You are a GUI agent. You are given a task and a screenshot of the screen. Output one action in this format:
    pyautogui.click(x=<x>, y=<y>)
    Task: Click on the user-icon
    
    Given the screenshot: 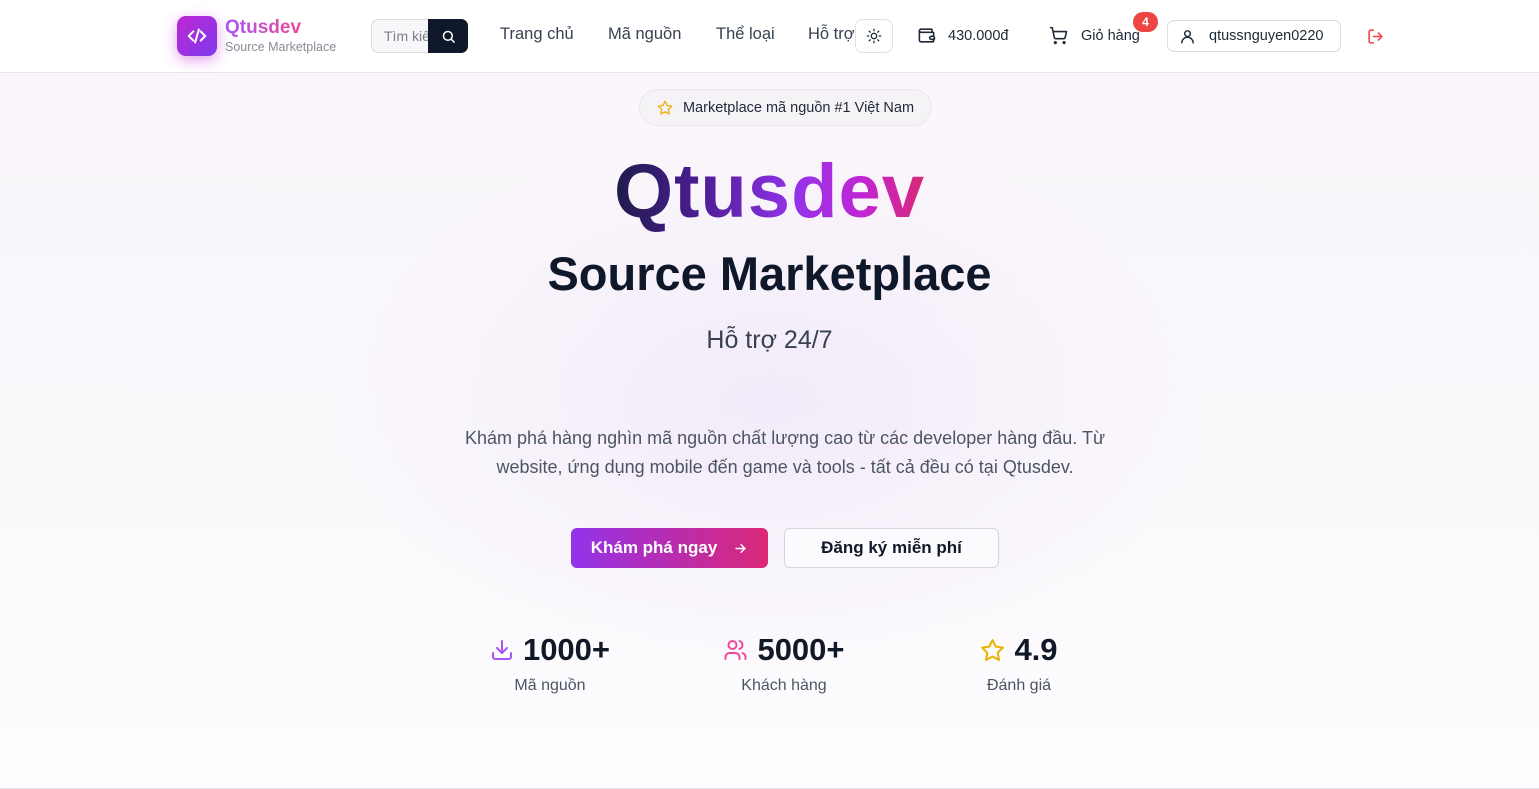 What is the action you would take?
    pyautogui.click(x=1187, y=36)
    